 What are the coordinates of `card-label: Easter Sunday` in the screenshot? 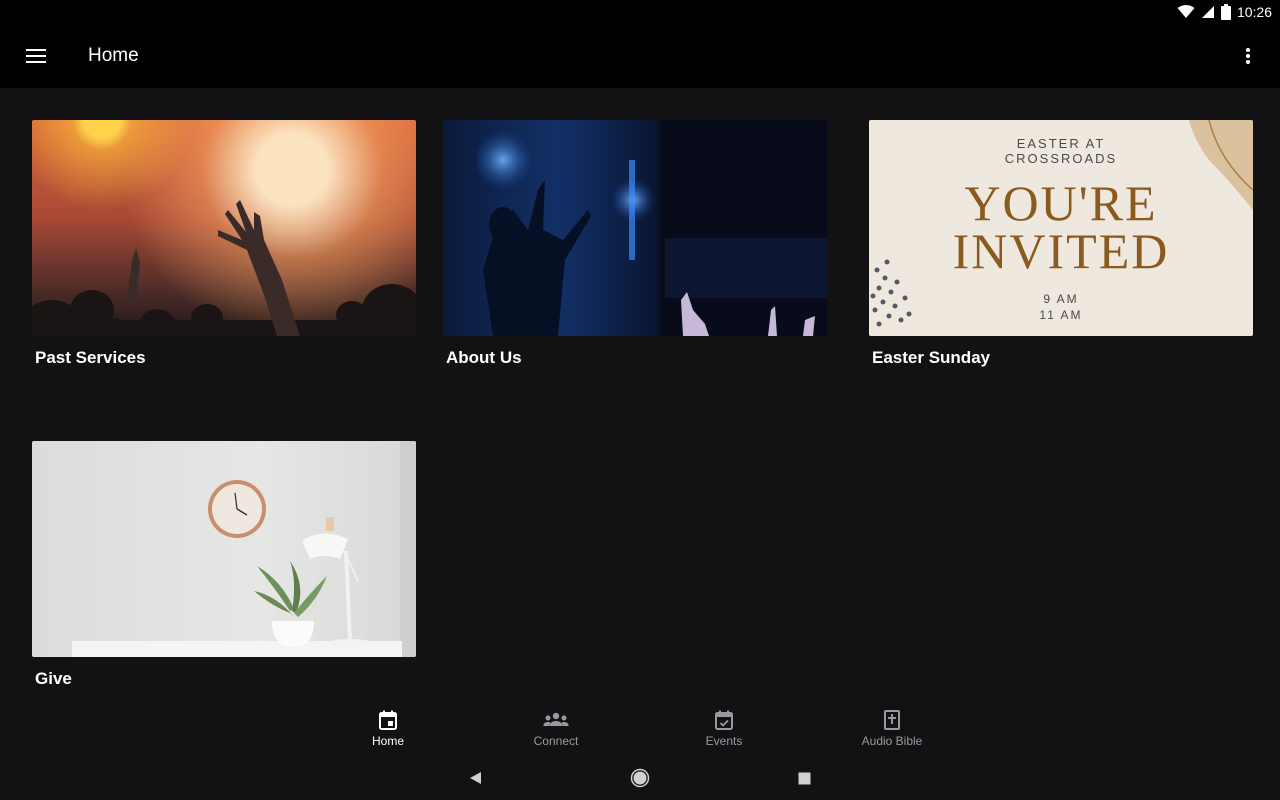 It's located at (931, 357).